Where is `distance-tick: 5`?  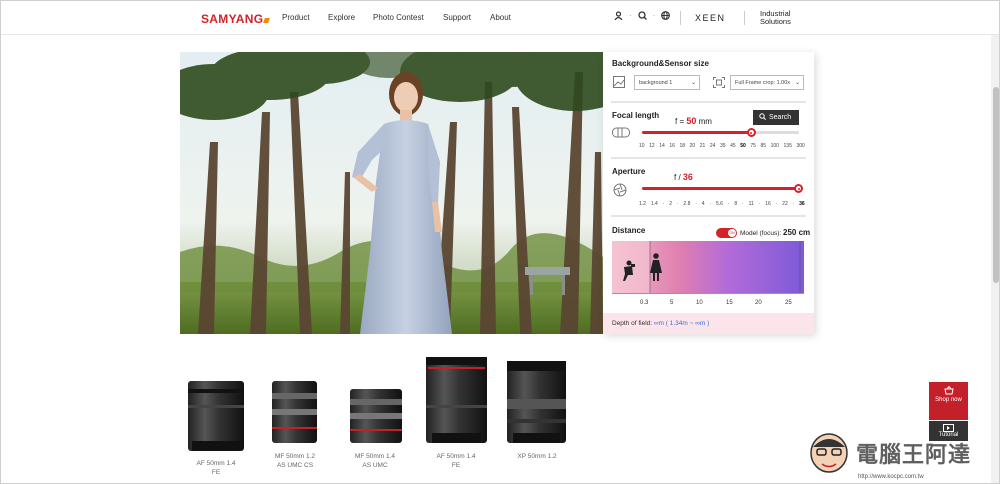
distance-tick: 5 is located at coordinates (672, 303).